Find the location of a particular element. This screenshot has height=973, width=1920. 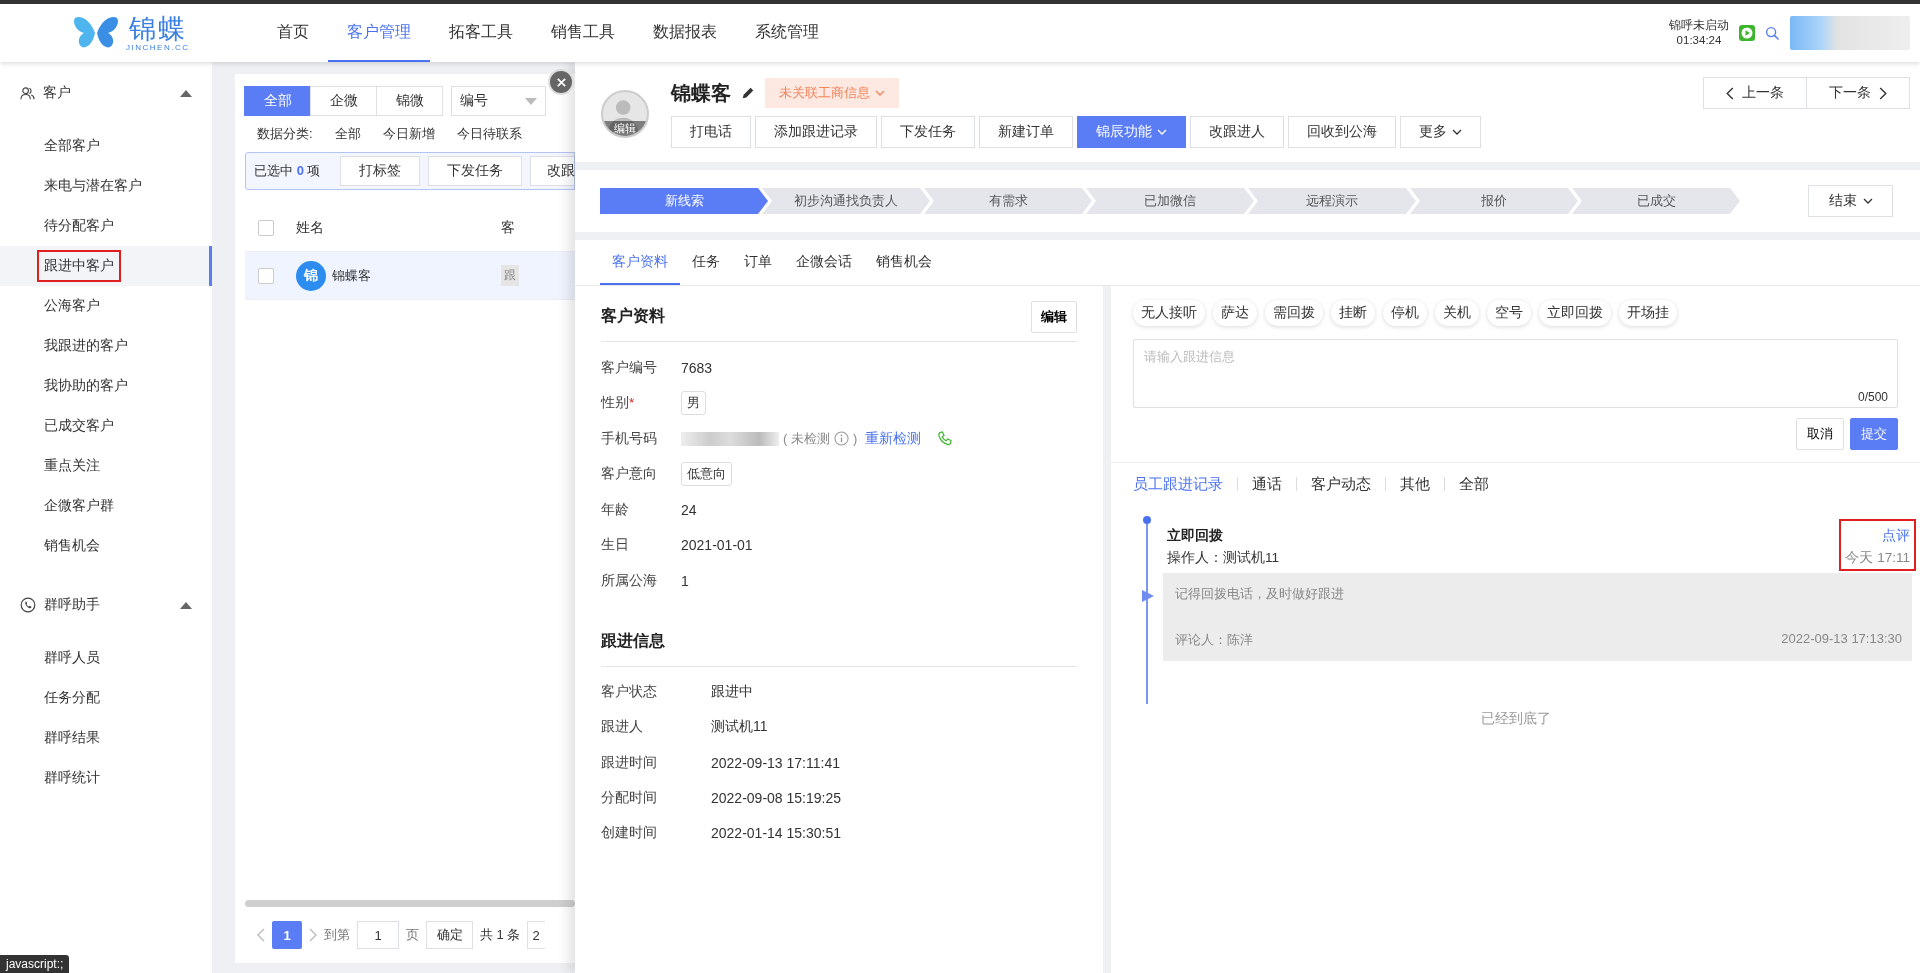

field-label: 生日 is located at coordinates (615, 545).